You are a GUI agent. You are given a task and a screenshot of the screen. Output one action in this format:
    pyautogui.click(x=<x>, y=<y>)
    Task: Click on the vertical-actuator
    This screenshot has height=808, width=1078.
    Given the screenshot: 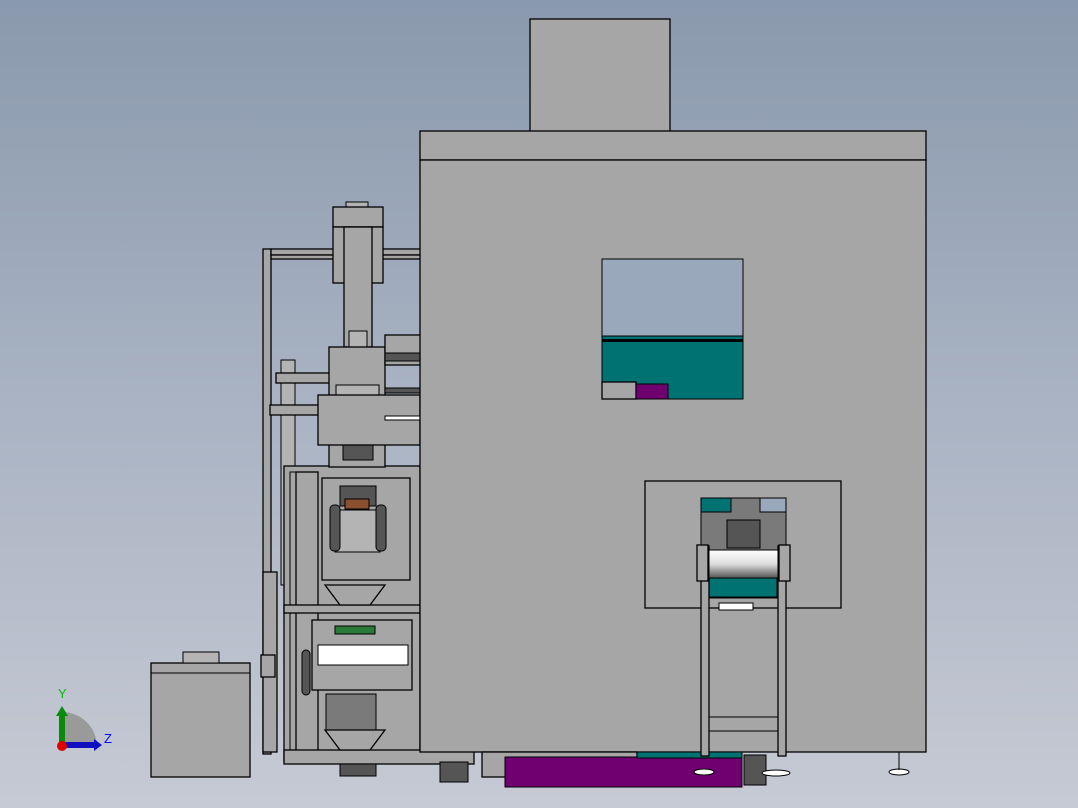 What is the action you would take?
    pyautogui.click(x=369, y=334)
    